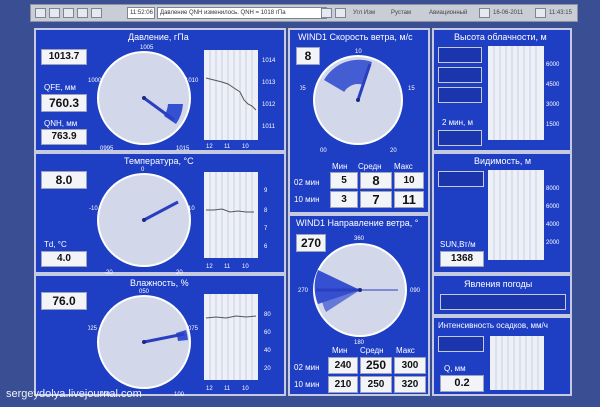 The width and height of the screenshot is (600, 407). I want to click on dial-label-right: 1010, so click(192, 81).